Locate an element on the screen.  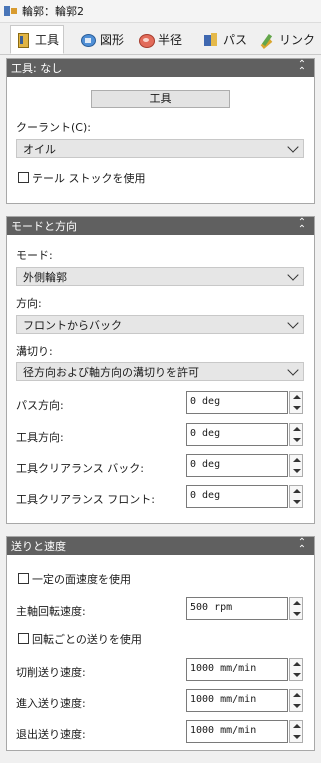
tab-radius: 半径 is located at coordinates (160, 39).